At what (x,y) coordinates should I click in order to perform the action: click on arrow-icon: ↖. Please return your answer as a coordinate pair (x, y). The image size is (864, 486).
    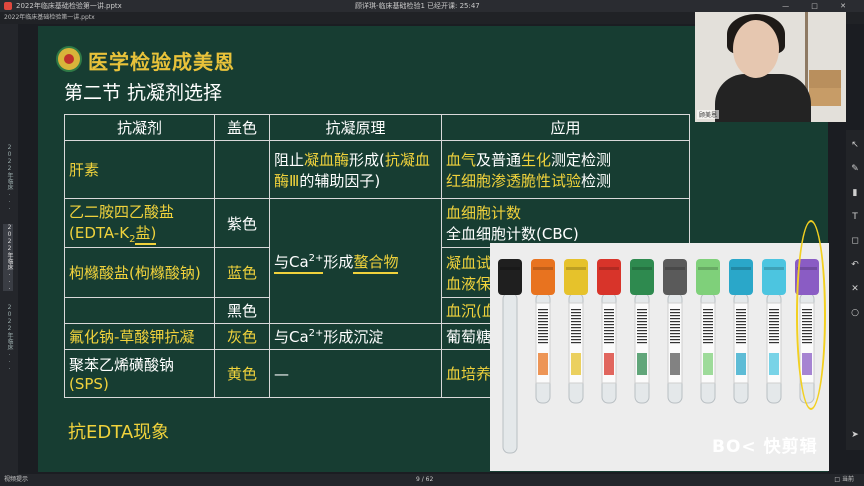
    Looking at the image, I should click on (855, 145).